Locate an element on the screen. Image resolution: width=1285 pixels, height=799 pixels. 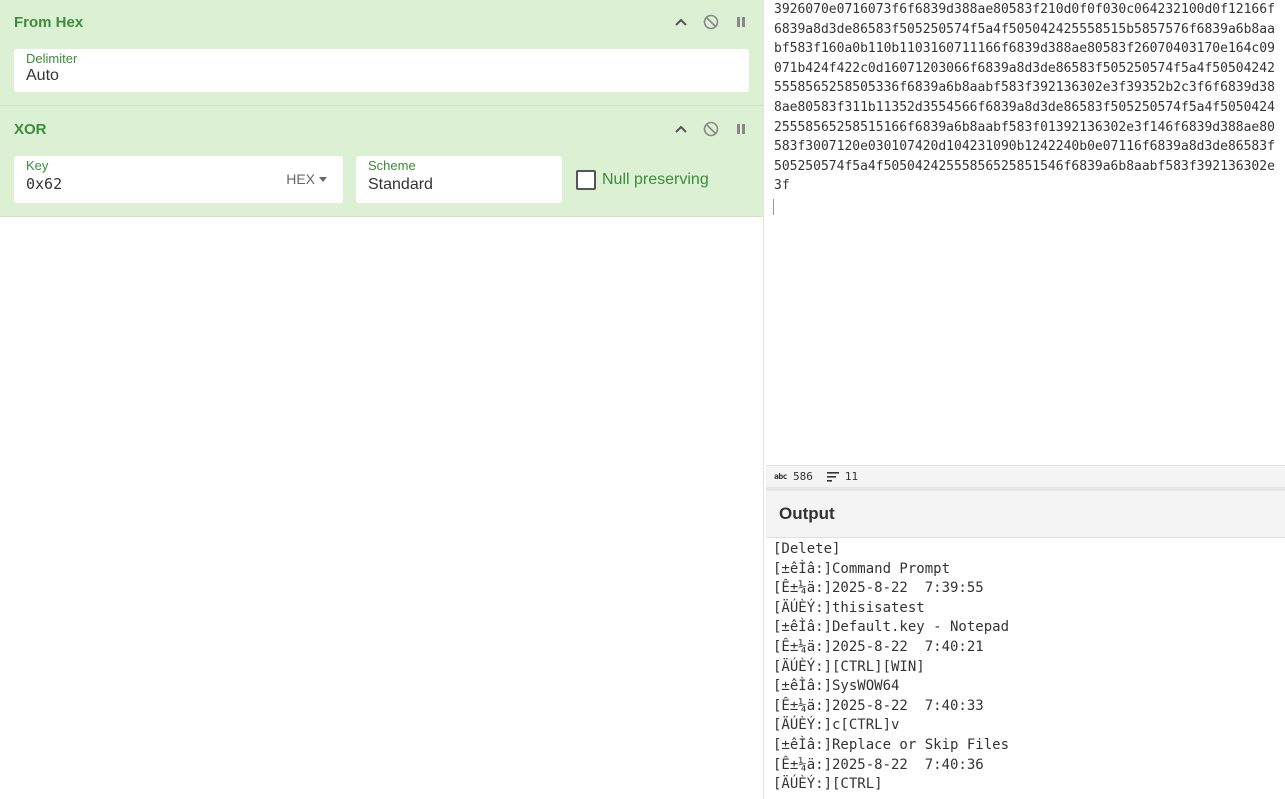
output-line: [Ê±¼ä:]2025-8-22 7:40:21 is located at coordinates (878, 646).